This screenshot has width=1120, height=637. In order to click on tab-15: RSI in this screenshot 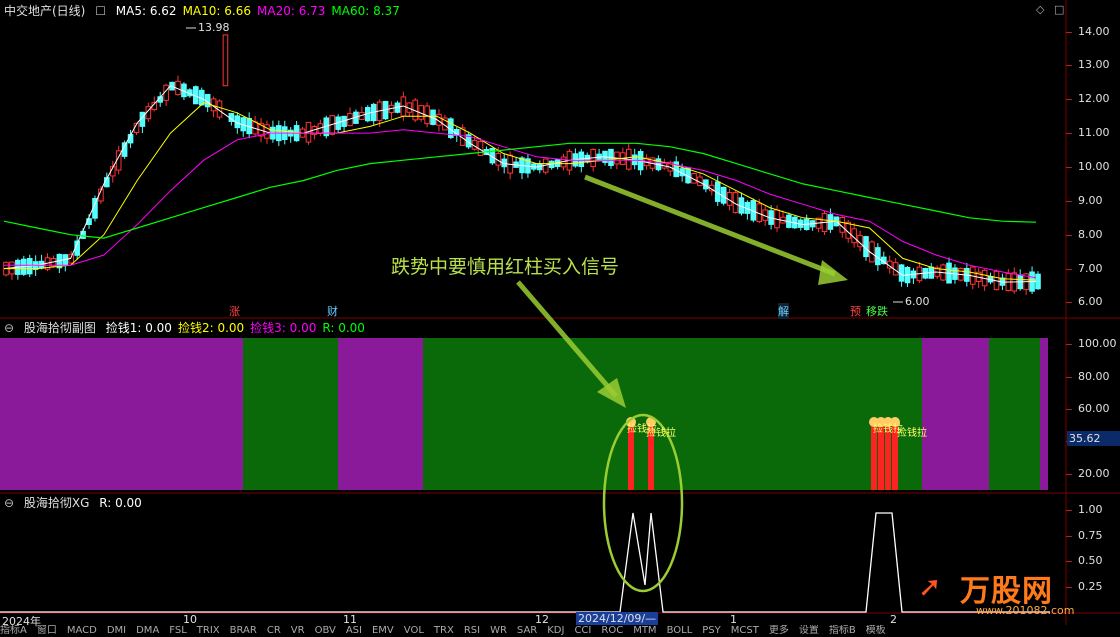, I will do `click(472, 630)`.